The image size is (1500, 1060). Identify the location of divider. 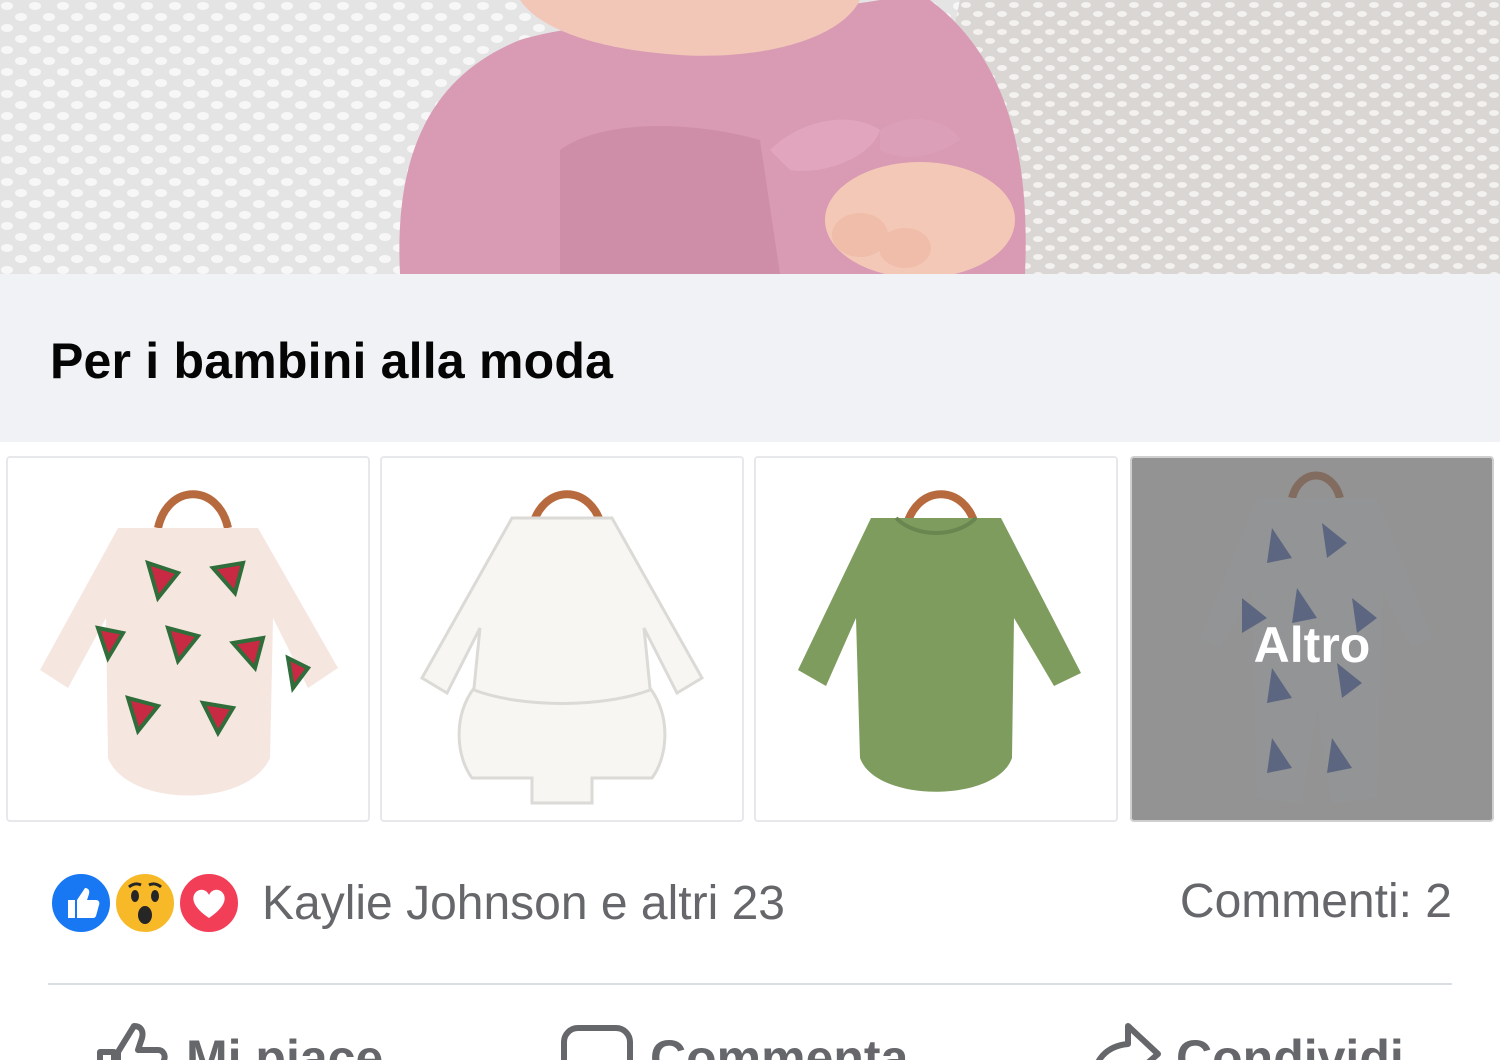
(750, 984).